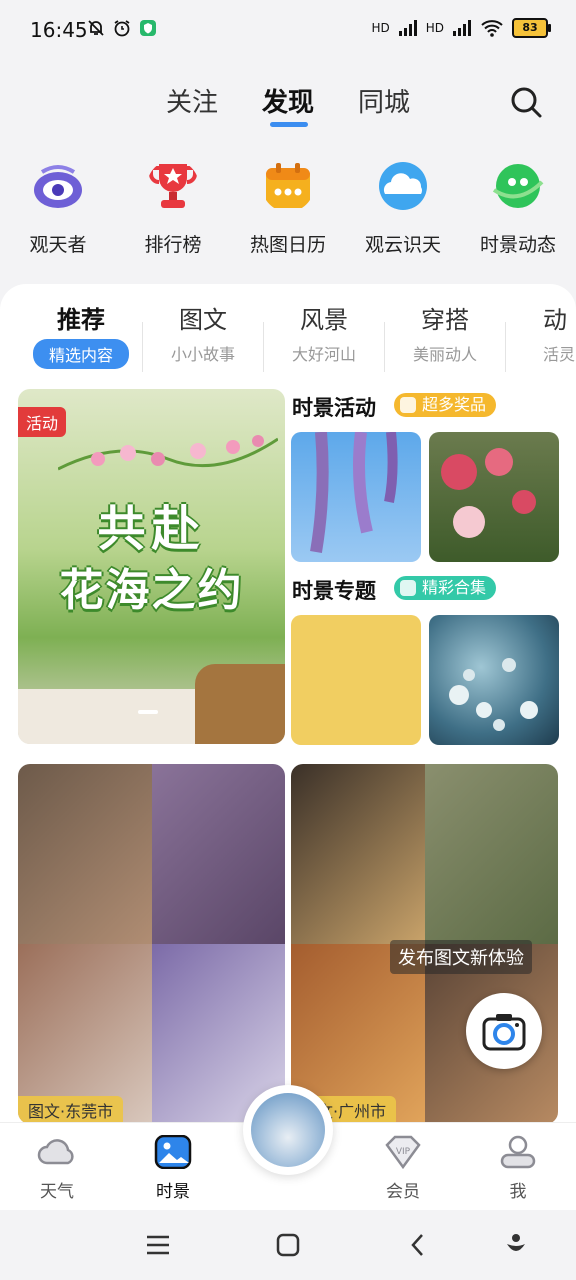  Describe the element at coordinates (59, 30) in the screenshot. I see `status-time: 16:45` at that location.